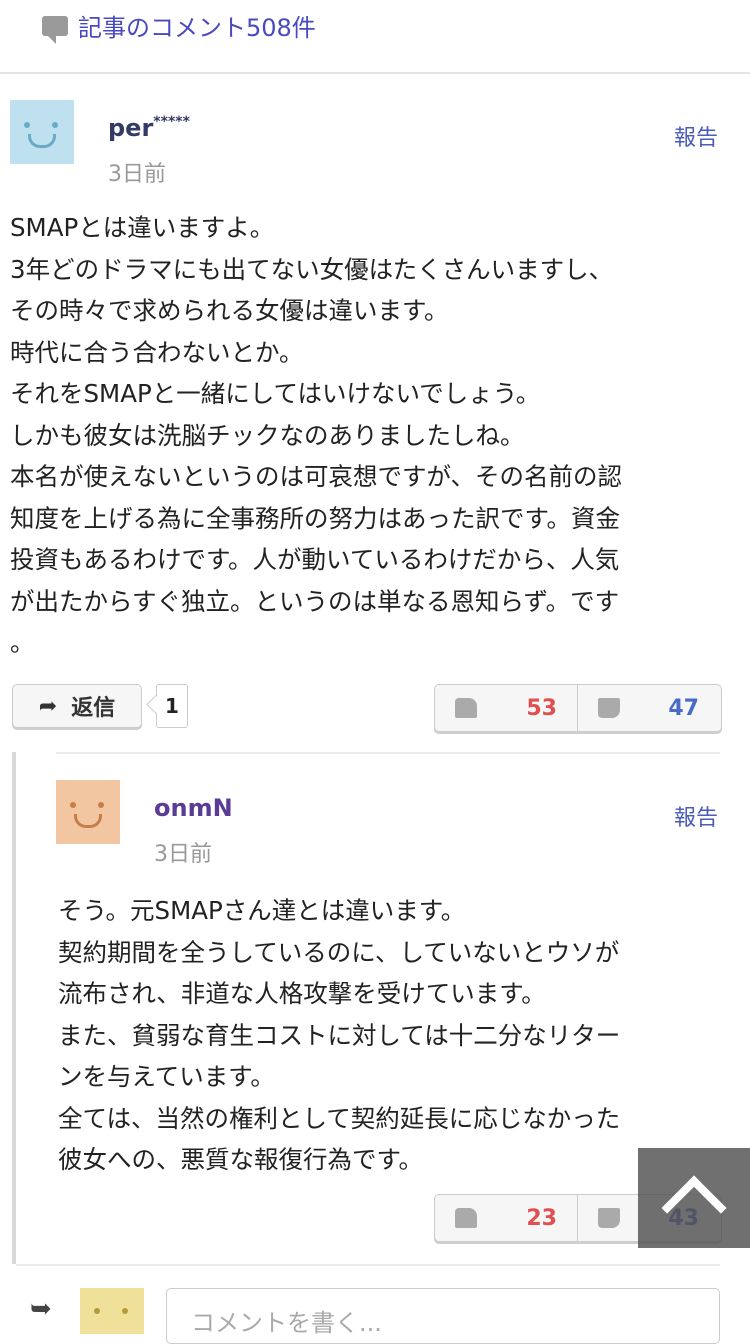 Image resolution: width=750 pixels, height=1344 pixels. What do you see at coordinates (41, 1309) in the screenshot?
I see `reply-arrow-icon: ➥` at bounding box center [41, 1309].